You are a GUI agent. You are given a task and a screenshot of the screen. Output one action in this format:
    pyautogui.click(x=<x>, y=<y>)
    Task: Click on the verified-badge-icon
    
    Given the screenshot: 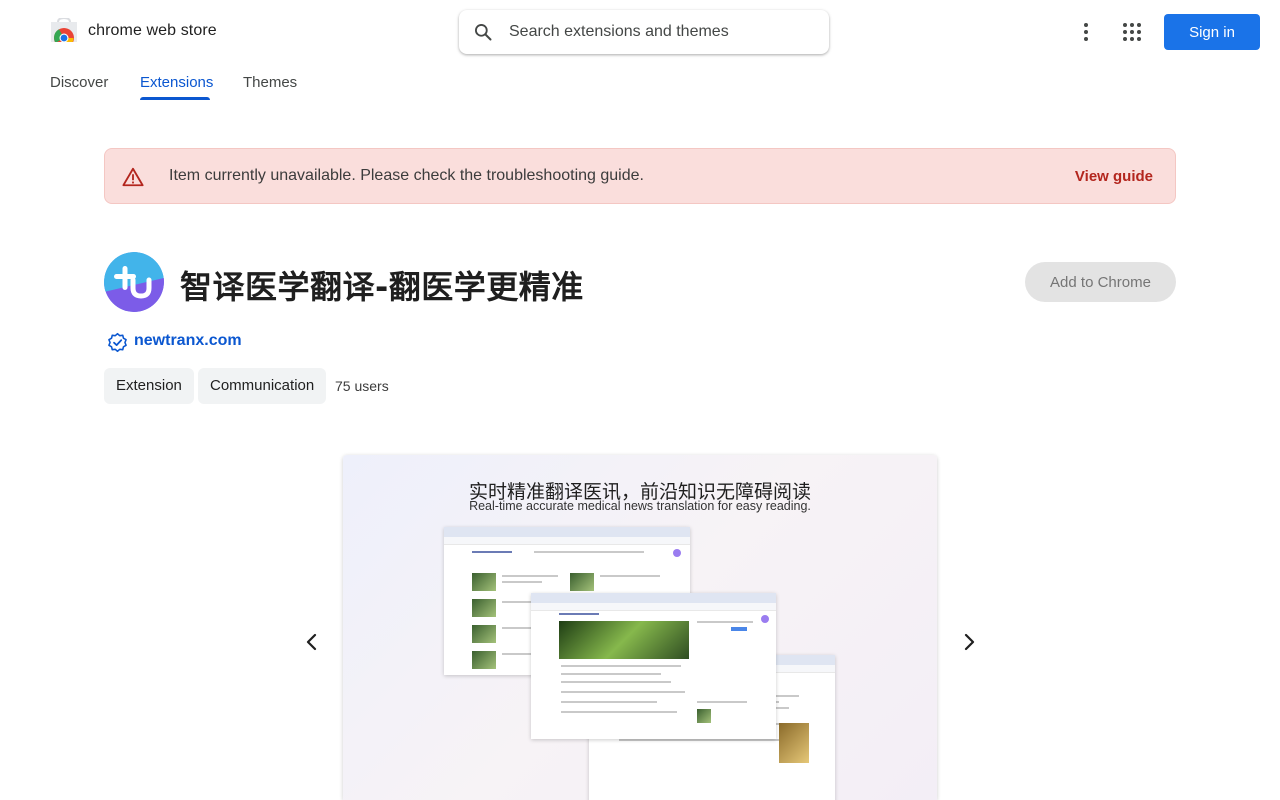 What is the action you would take?
    pyautogui.click(x=117, y=342)
    